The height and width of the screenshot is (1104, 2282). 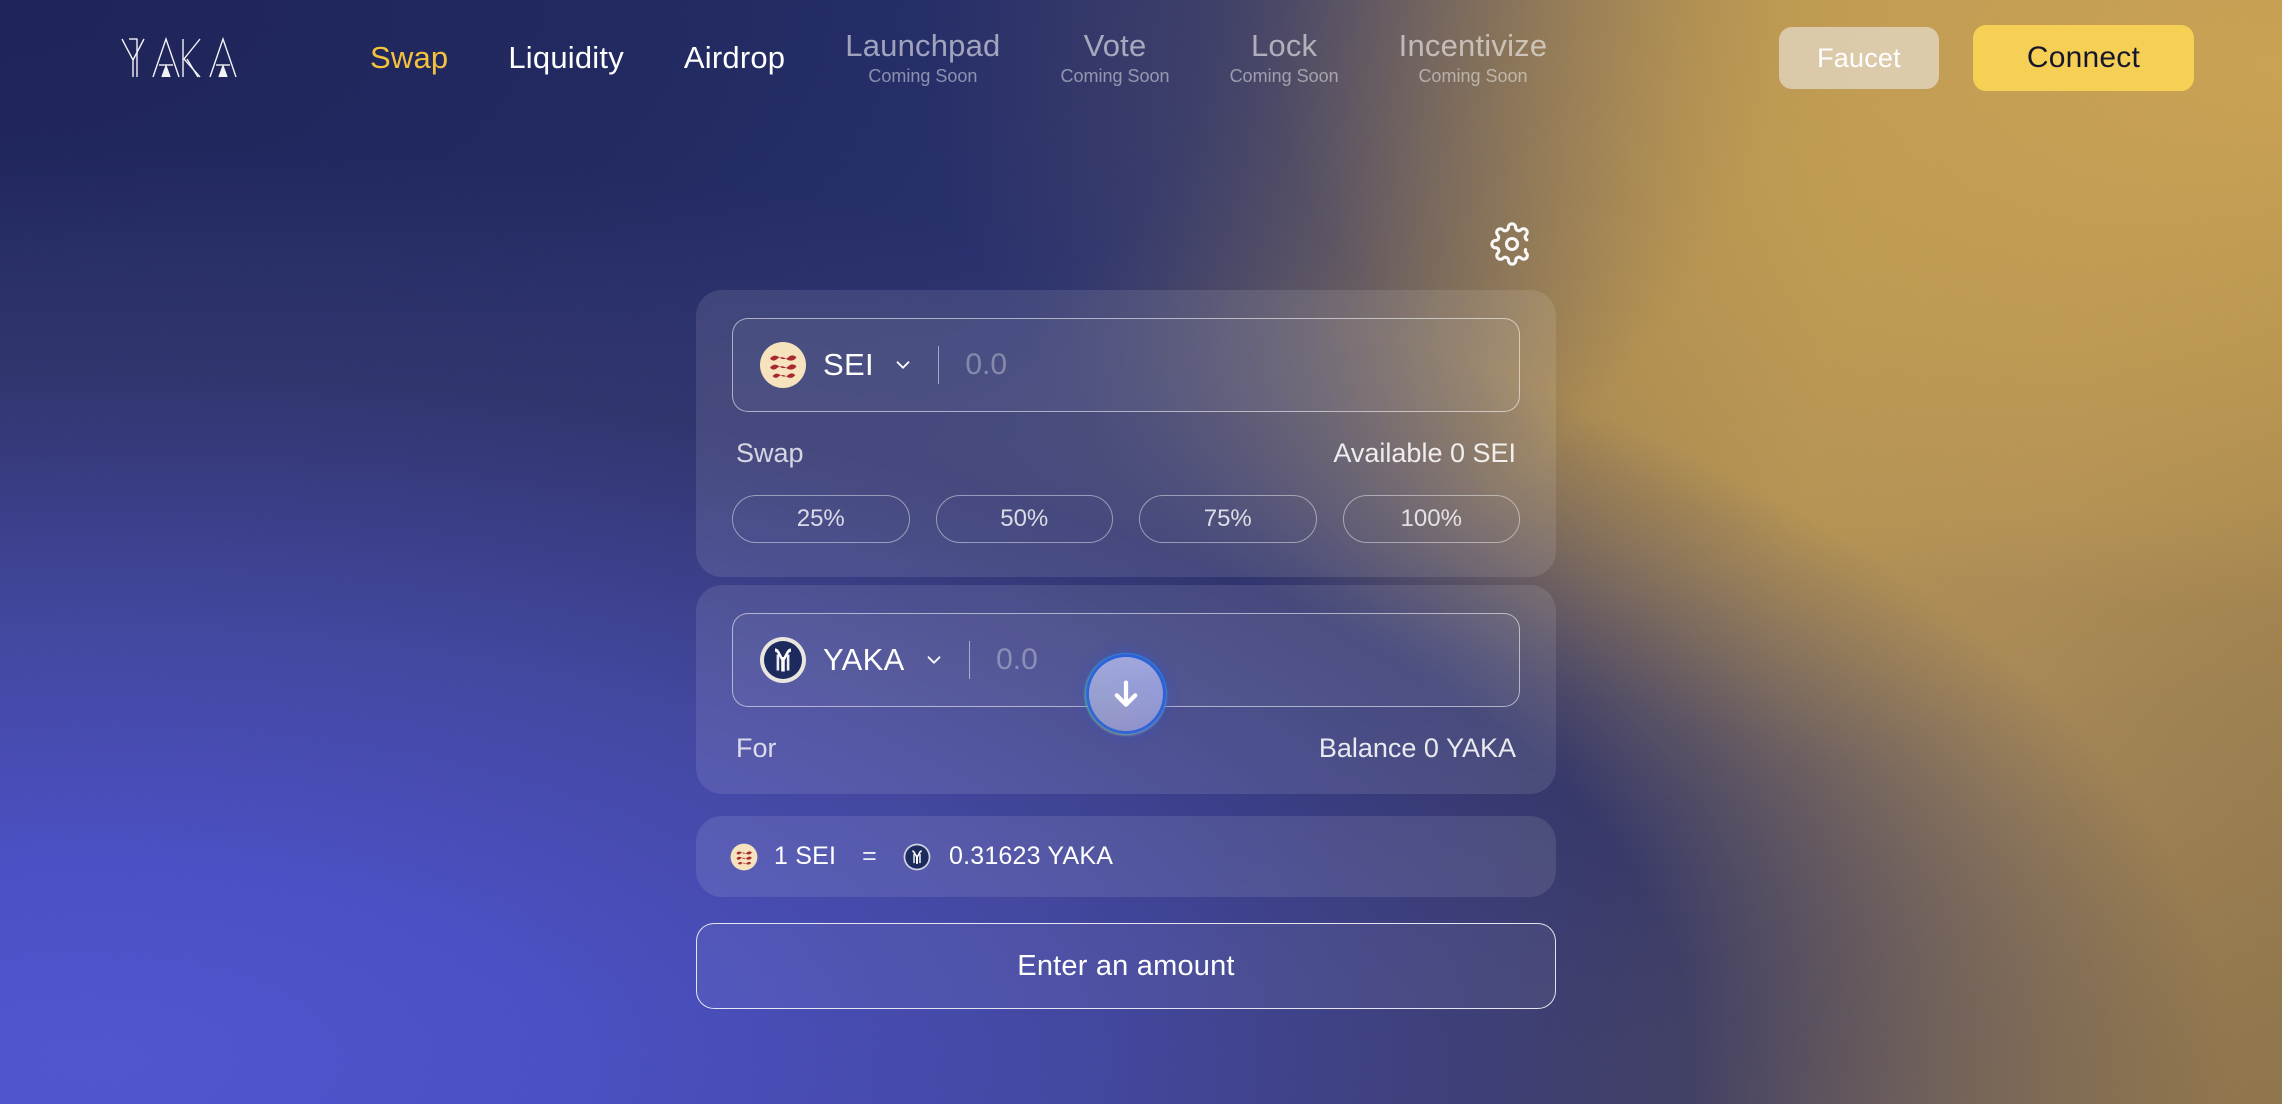 I want to click on arrow-down-icon, so click(x=1126, y=694).